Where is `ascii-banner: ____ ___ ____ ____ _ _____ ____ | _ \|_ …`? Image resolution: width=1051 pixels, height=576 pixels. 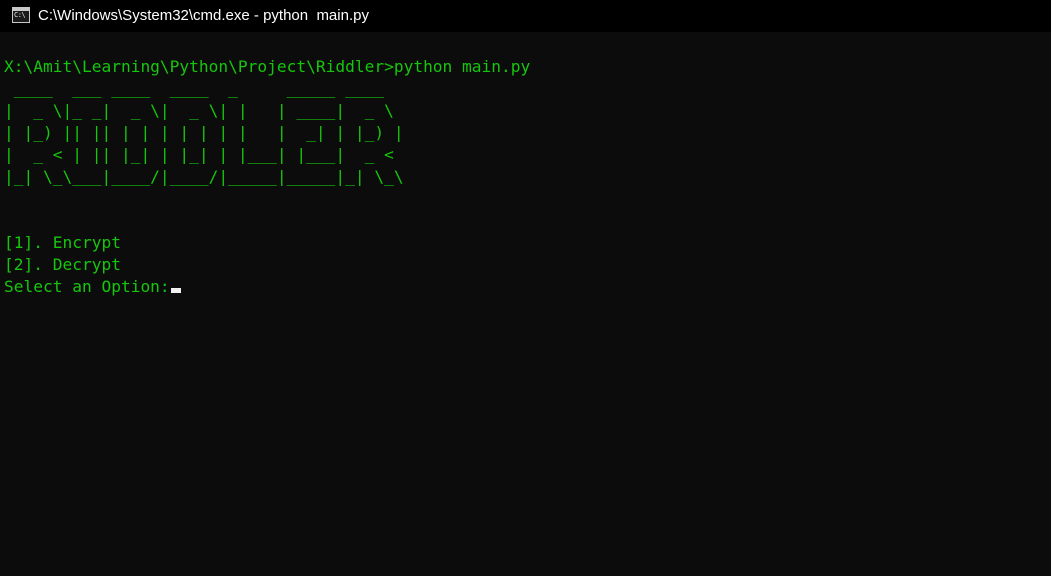 ascii-banner: ____ ___ ____ ____ _ _____ ____ | _ \|_ … is located at coordinates (204, 132).